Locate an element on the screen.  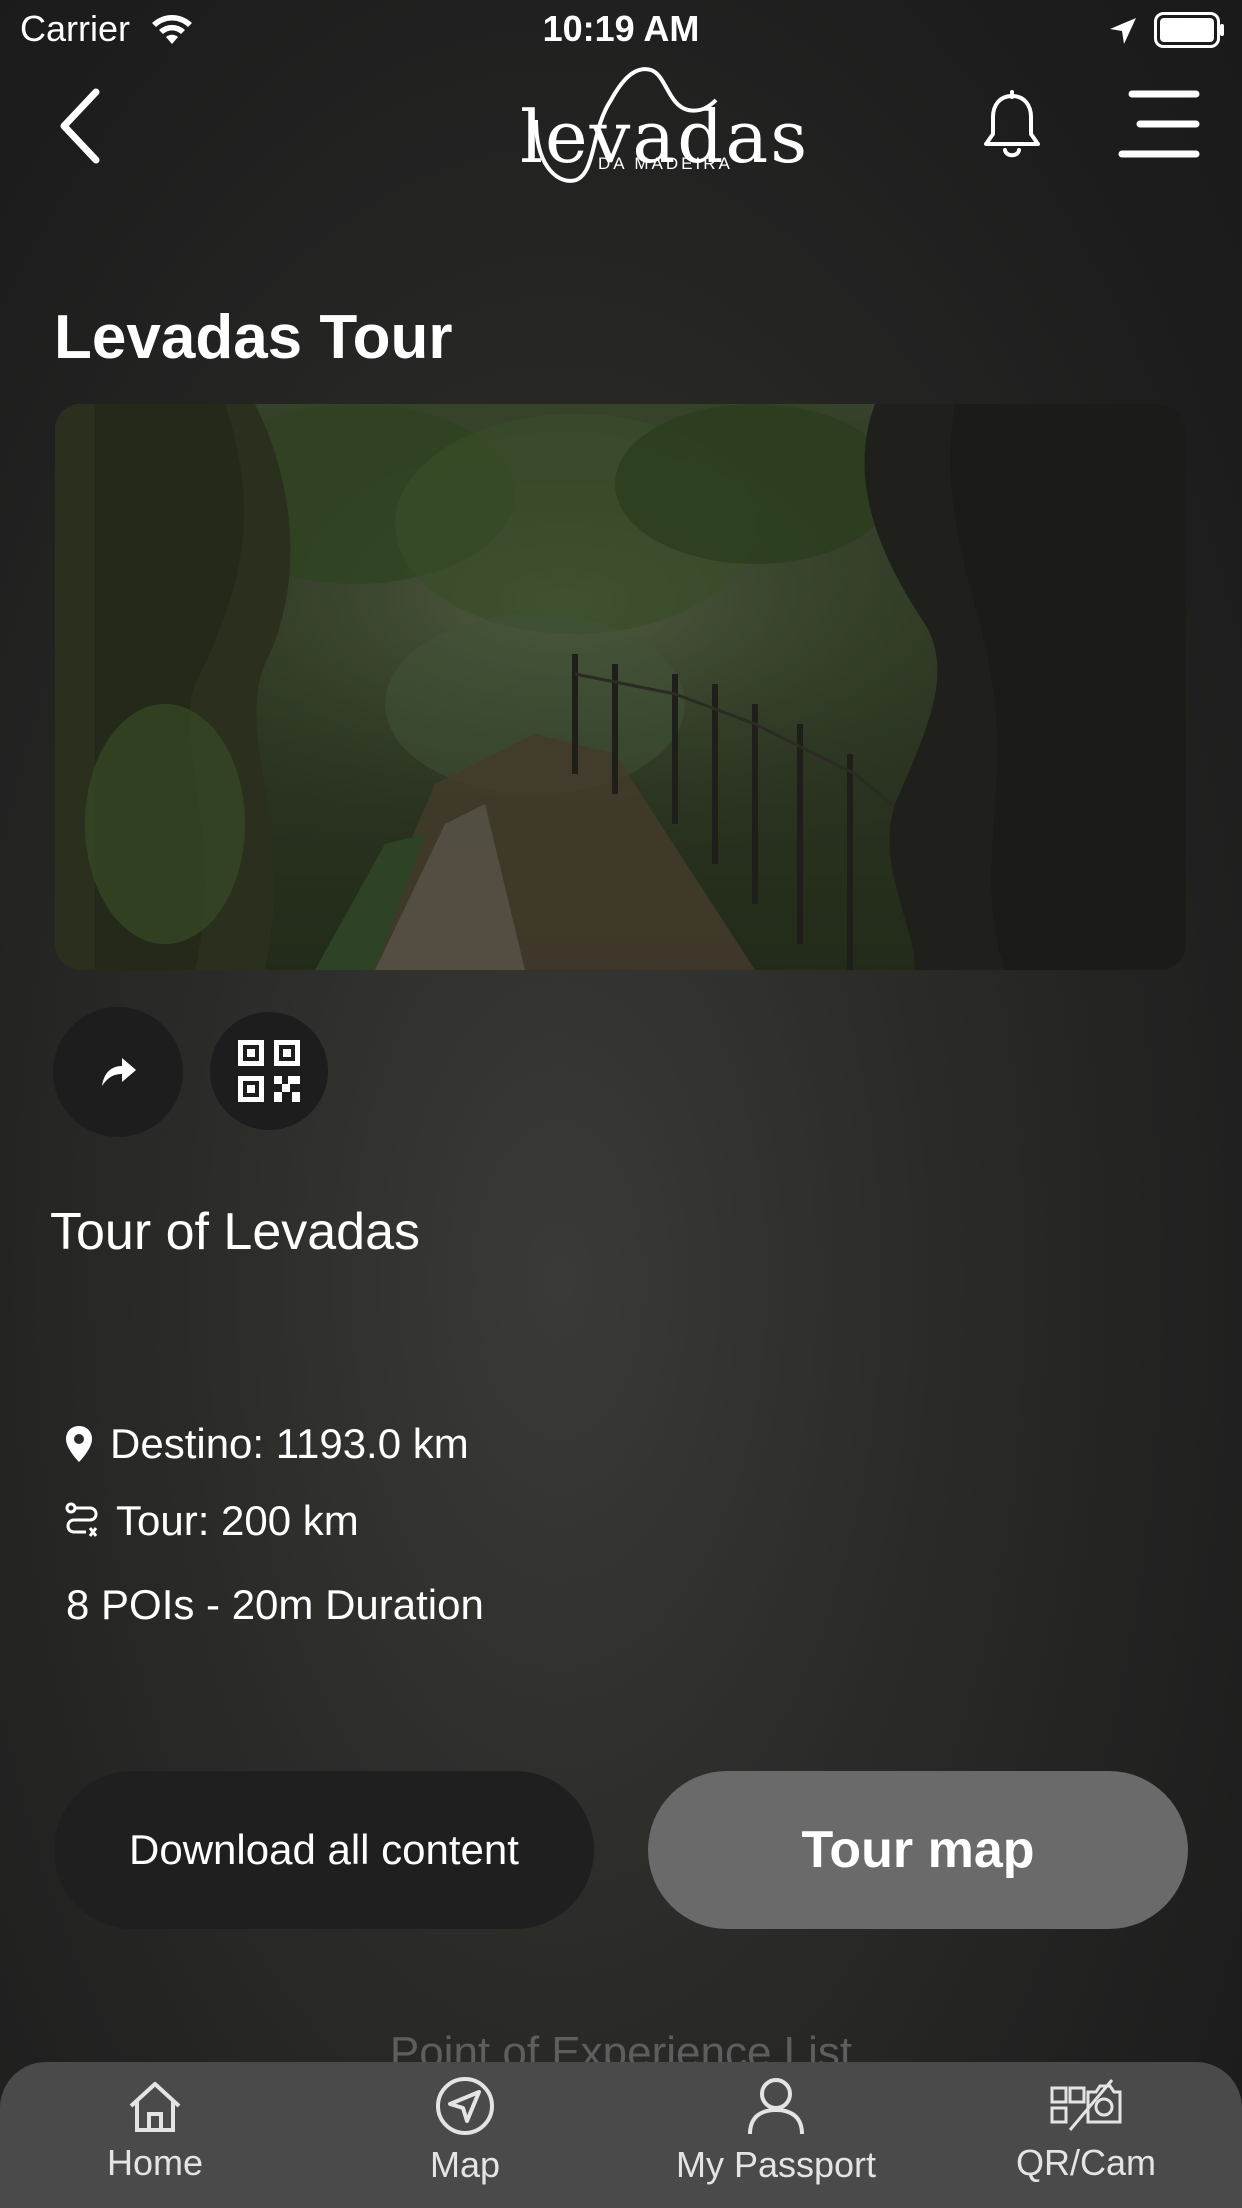
status-bar: Carrier 10:19 AM is located at coordinates (621, 31).